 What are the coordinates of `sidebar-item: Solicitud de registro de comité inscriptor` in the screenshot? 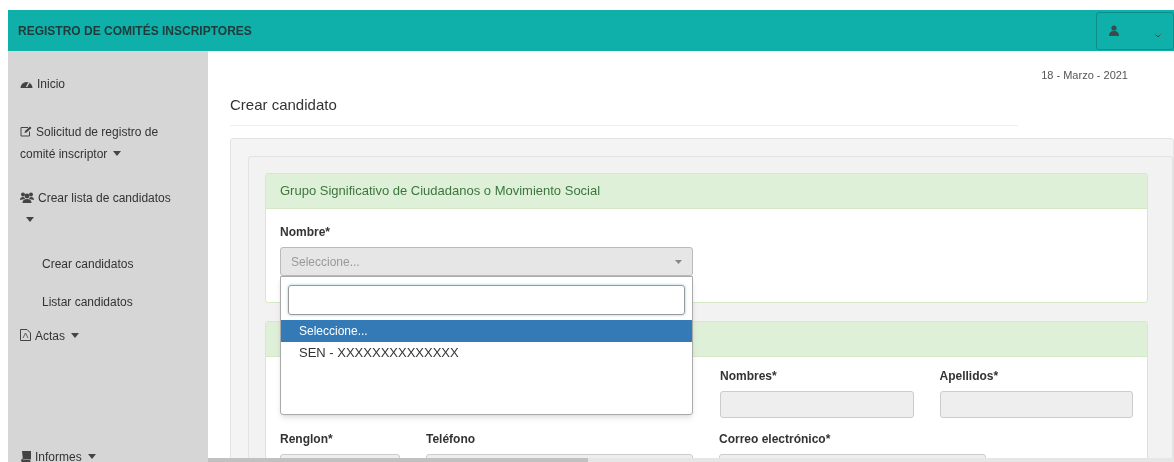 It's located at (99, 143).